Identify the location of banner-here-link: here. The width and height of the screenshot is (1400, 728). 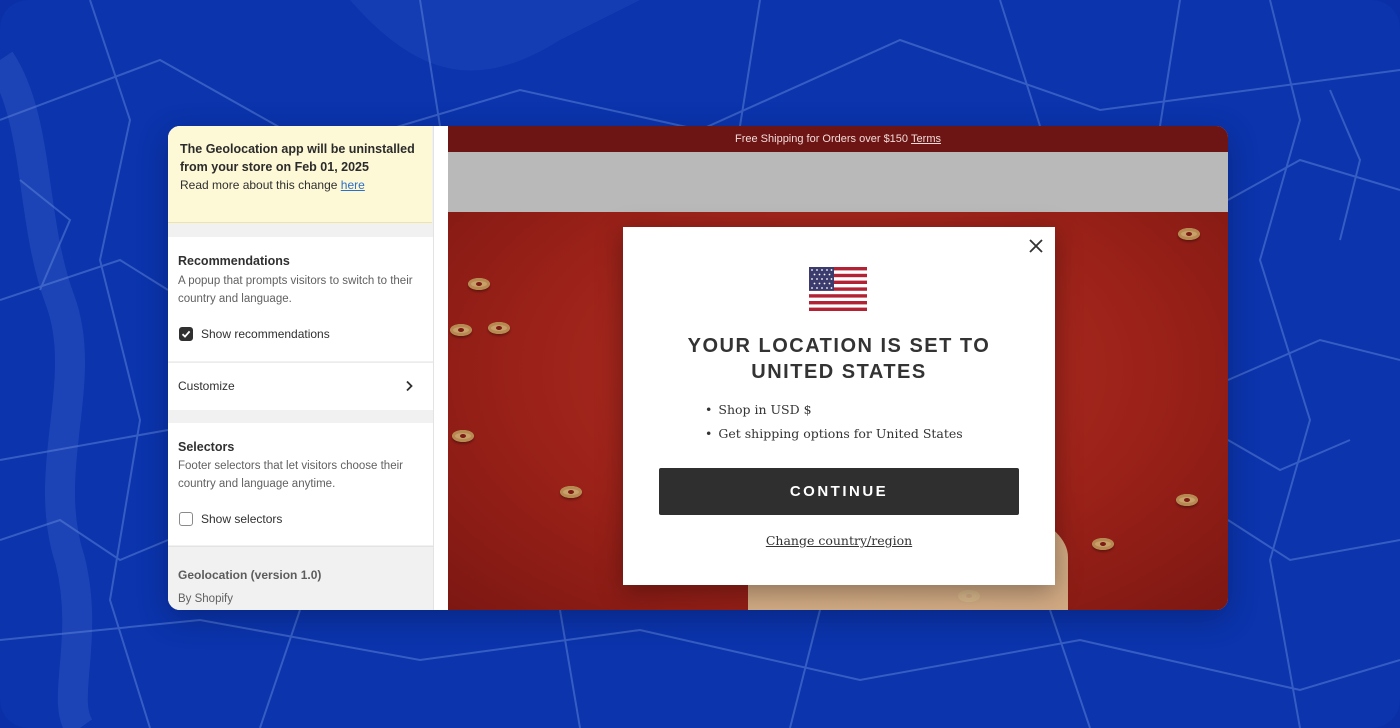
(353, 185).